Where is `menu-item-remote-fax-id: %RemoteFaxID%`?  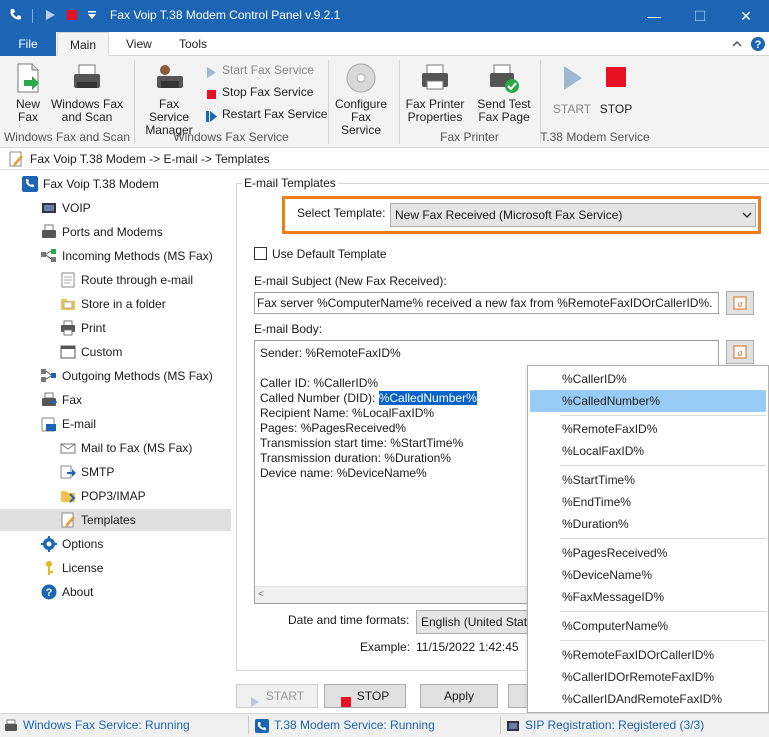
menu-item-remote-fax-id: %RemoteFaxID% is located at coordinates (648, 429).